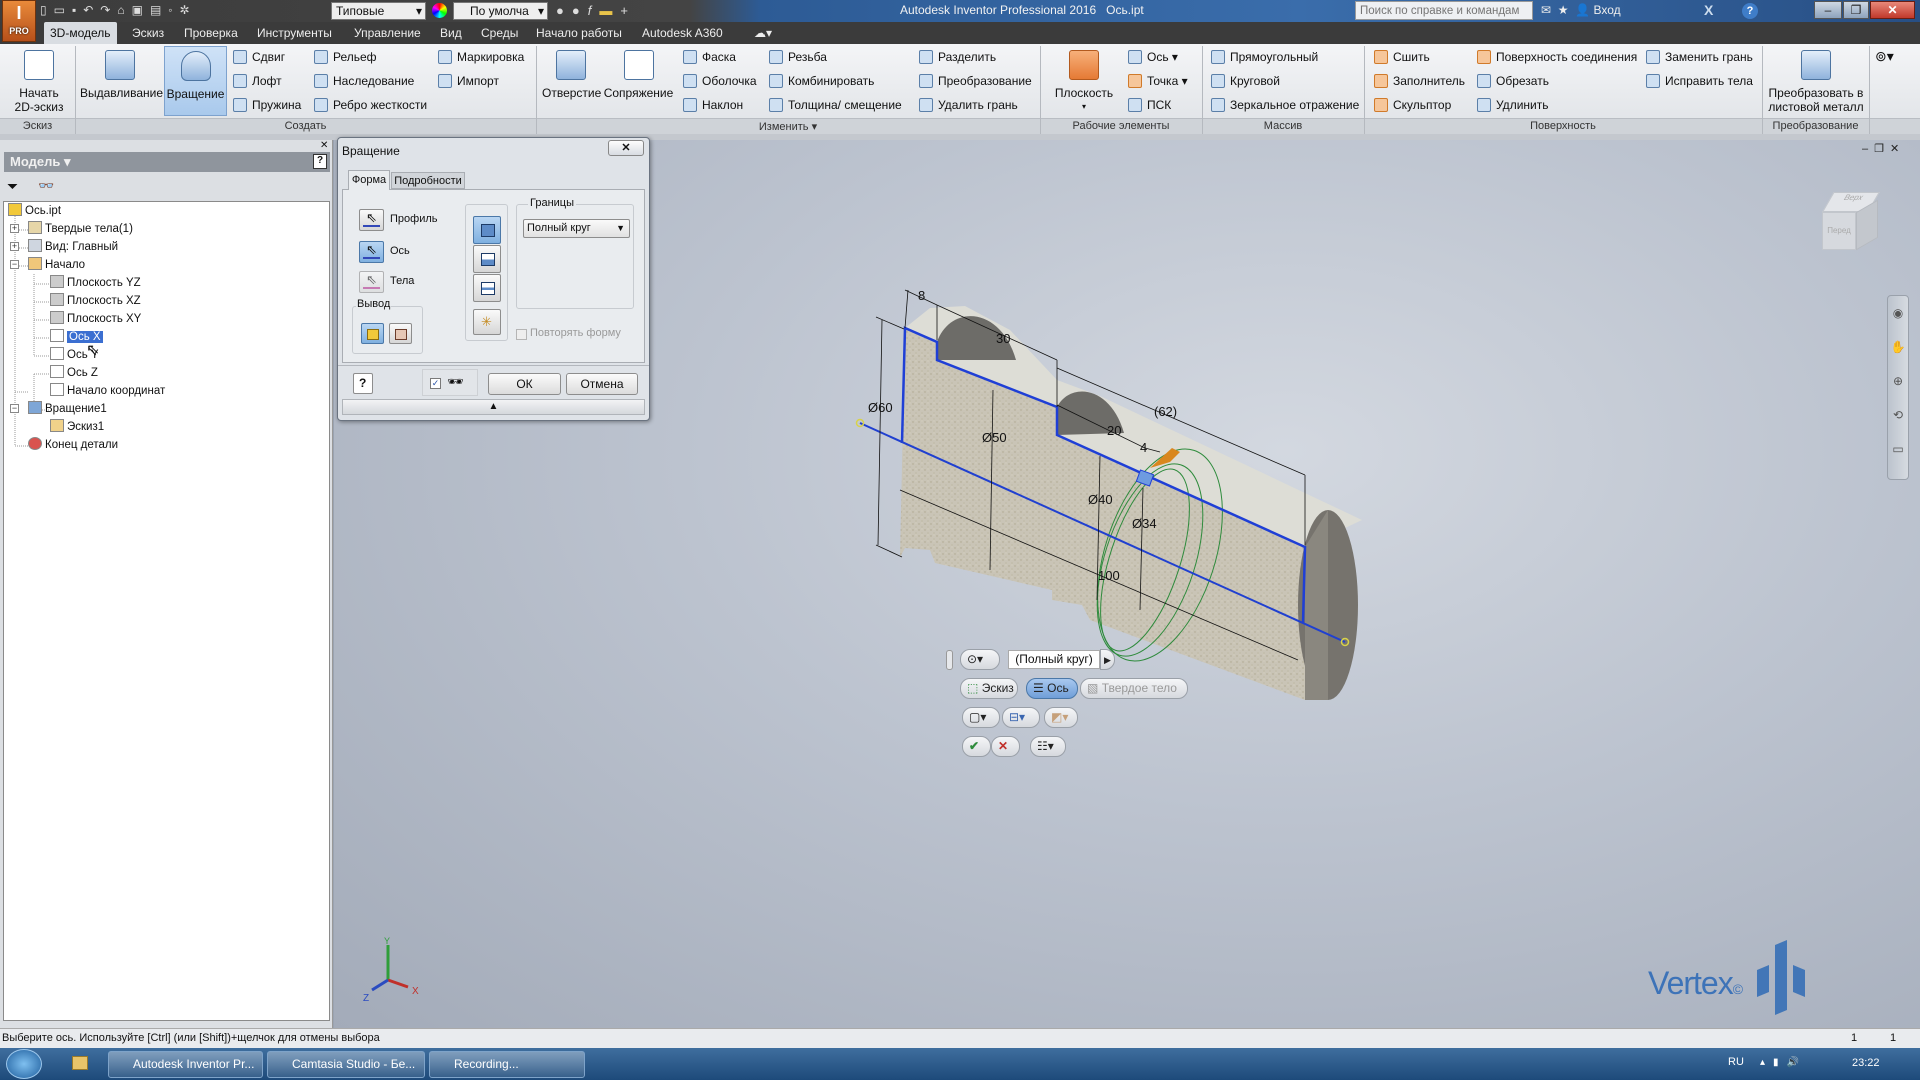  I want to click on dimension-label: Ø34, so click(1144, 523).